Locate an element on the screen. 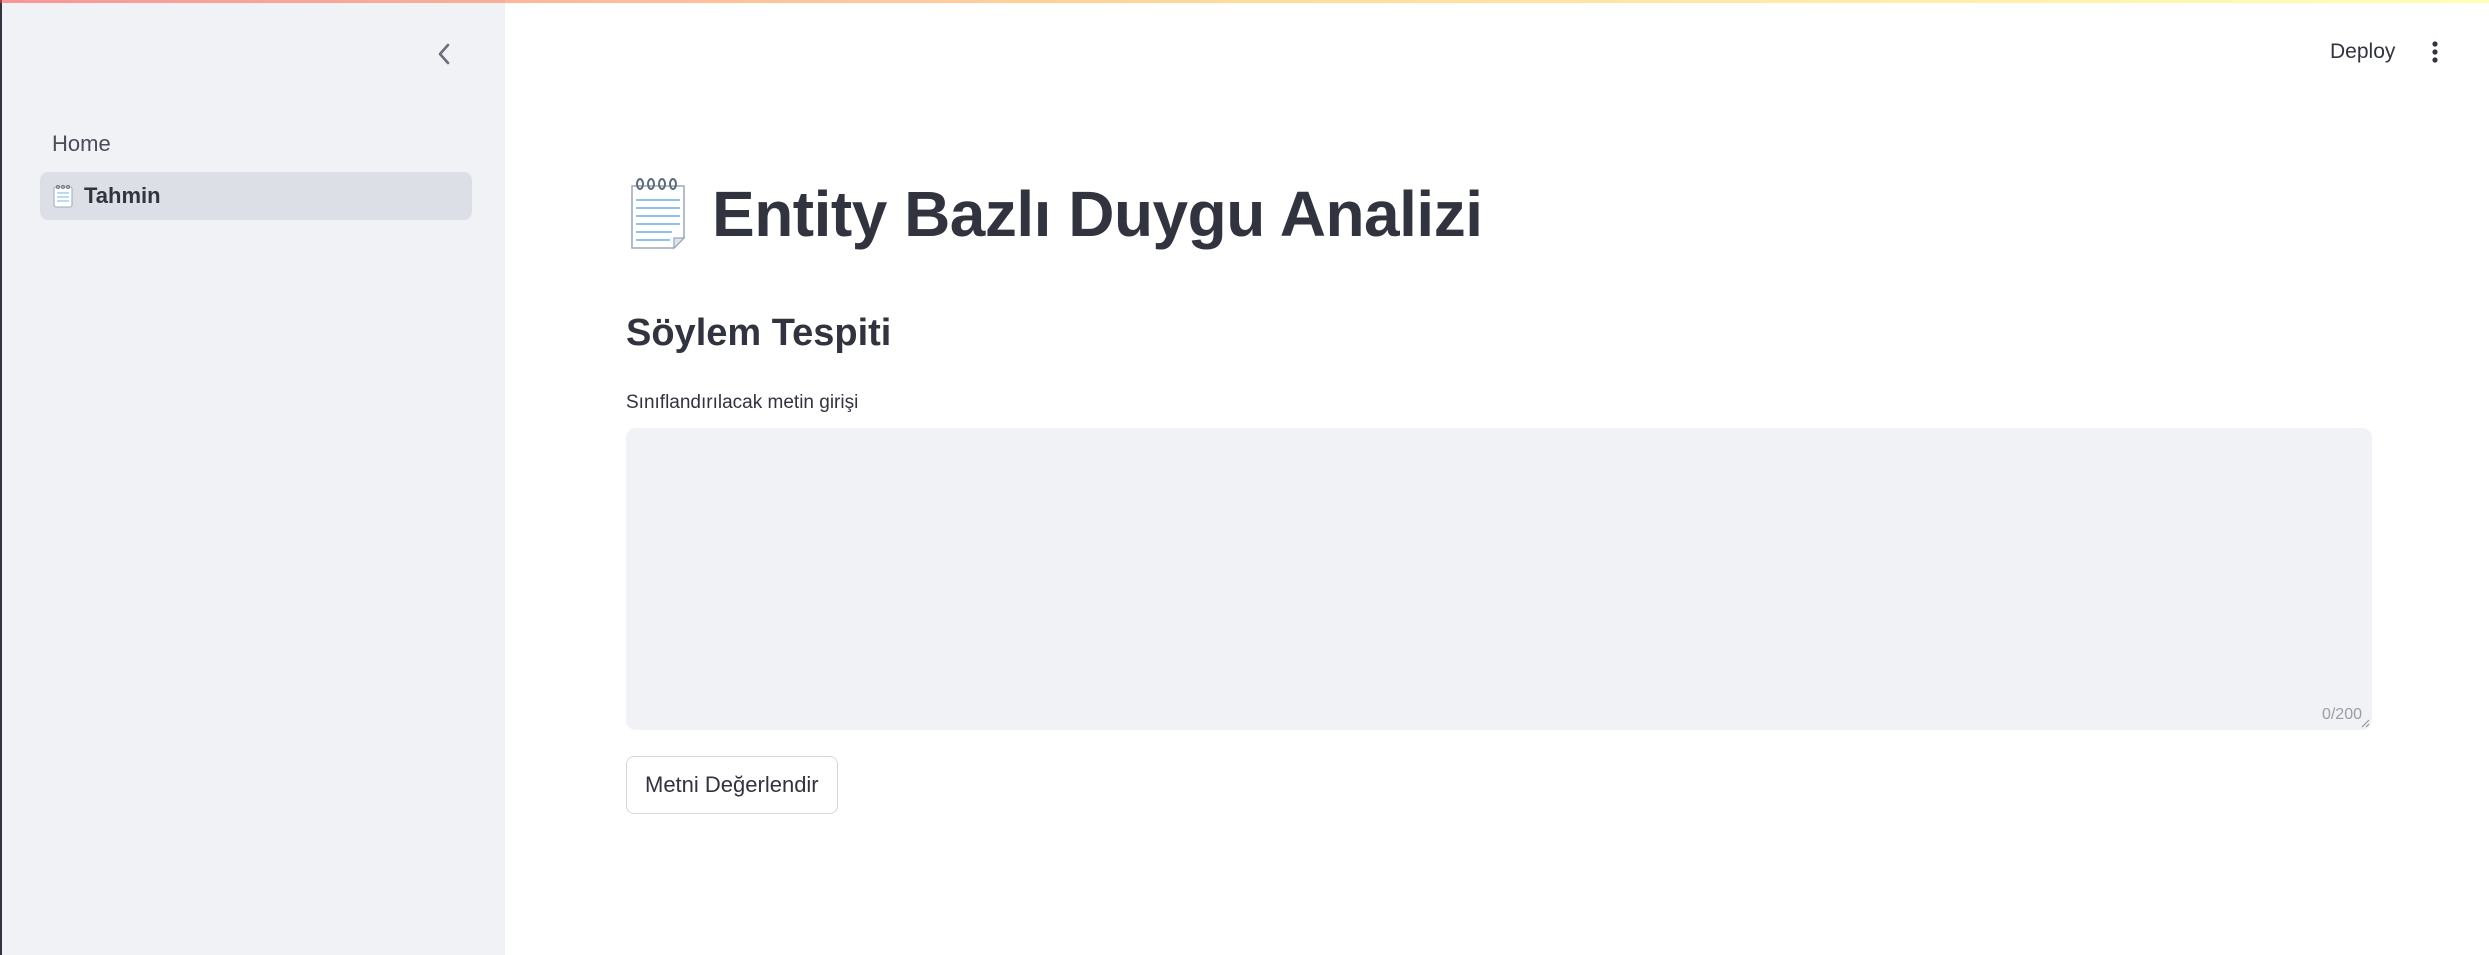  page-title-row: Entity Bazlı Duygu Analizi is located at coordinates (1054, 214).